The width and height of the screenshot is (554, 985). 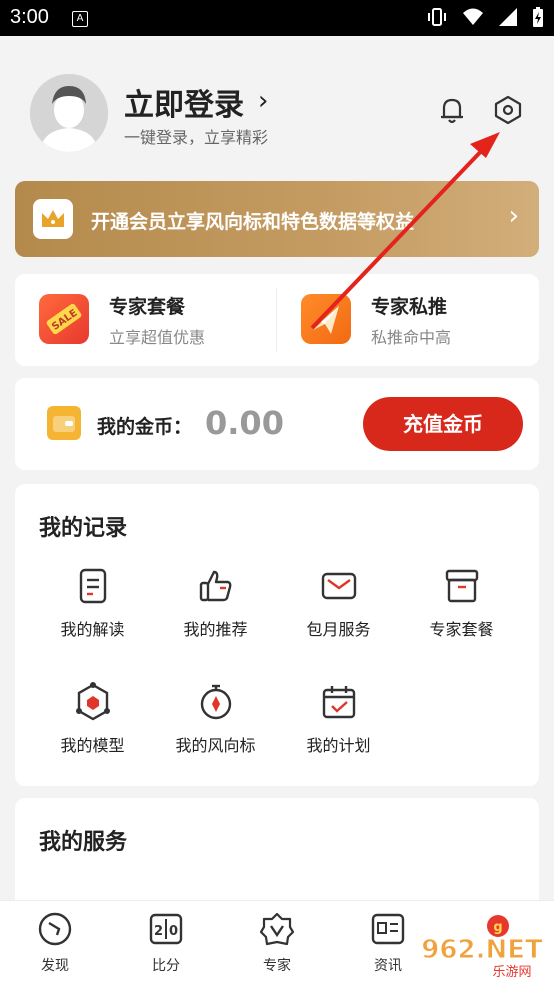 I want to click on scoreboard-icon: 20, so click(x=166, y=929).